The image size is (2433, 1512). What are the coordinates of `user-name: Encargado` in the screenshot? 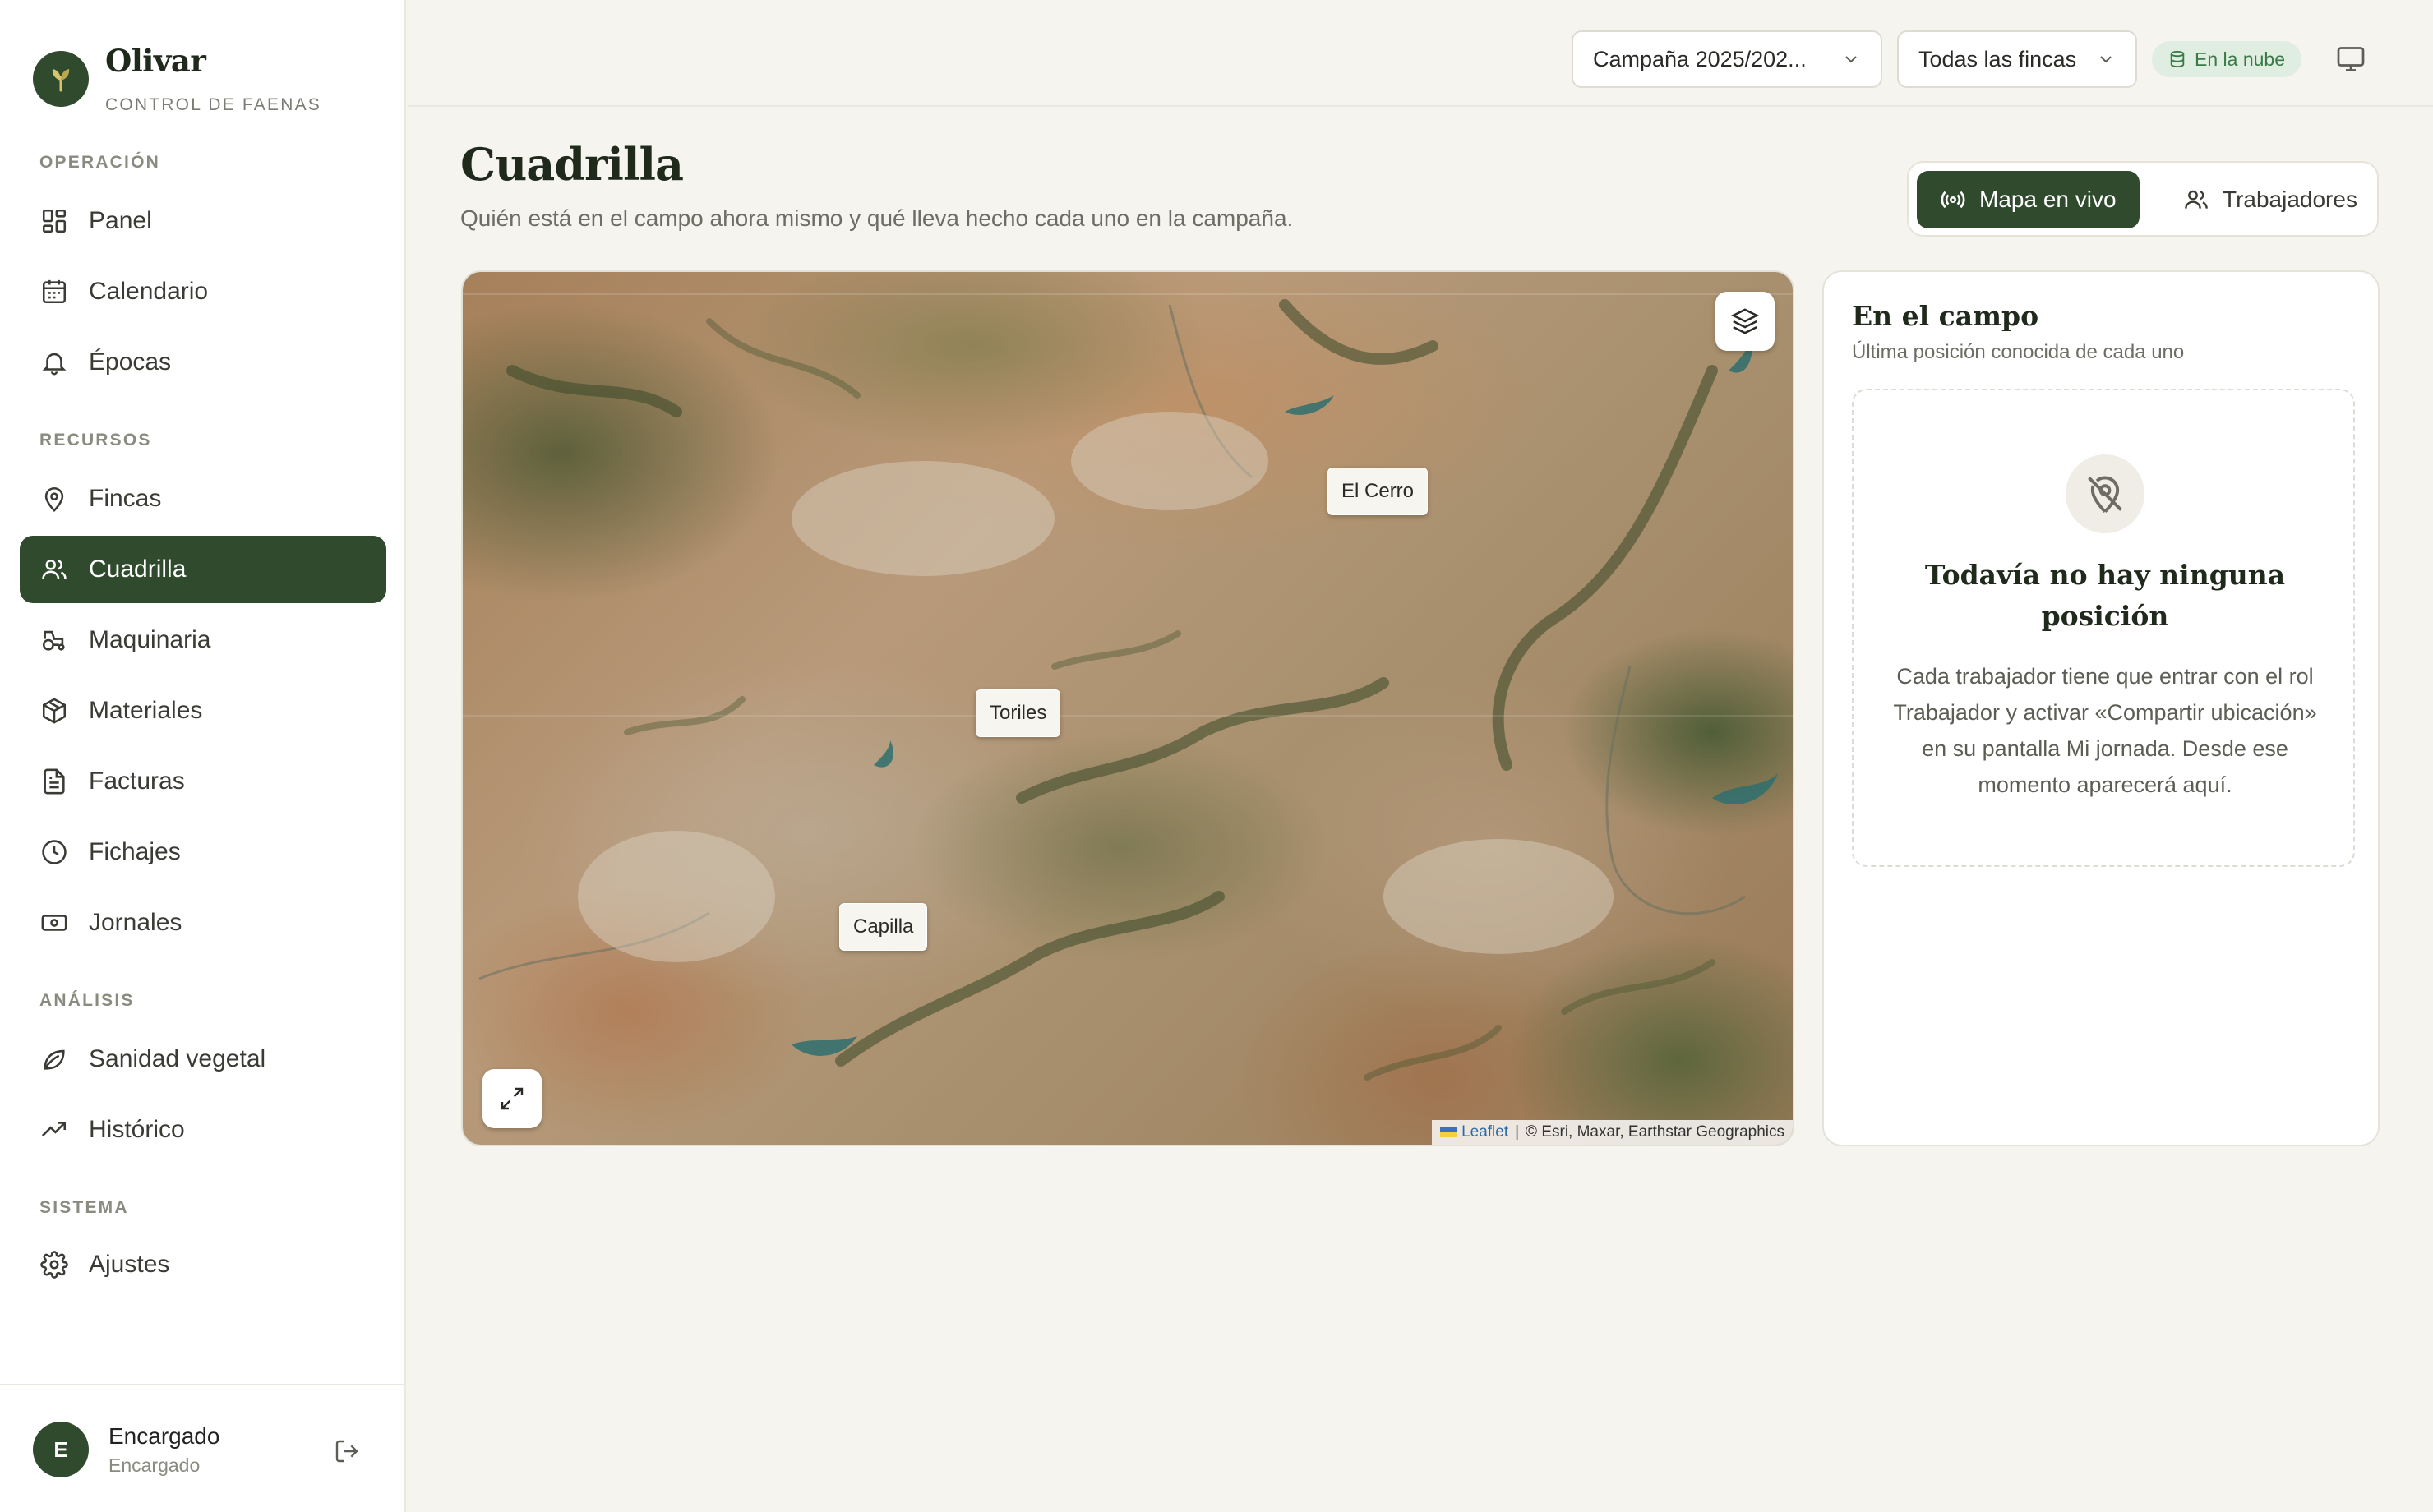 It's located at (164, 1436).